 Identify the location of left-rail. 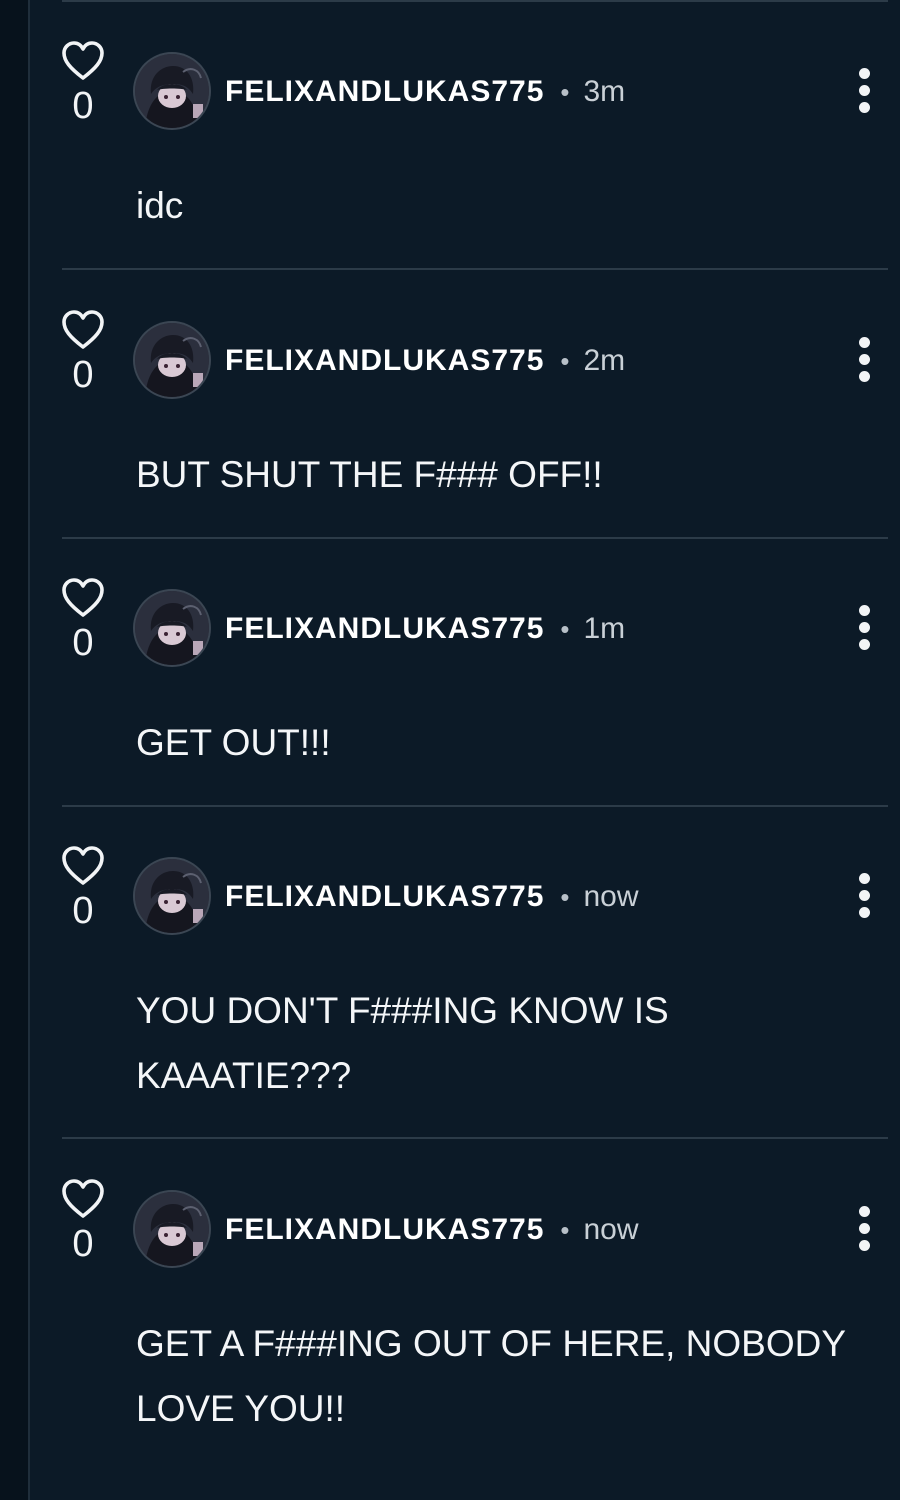
(15, 750).